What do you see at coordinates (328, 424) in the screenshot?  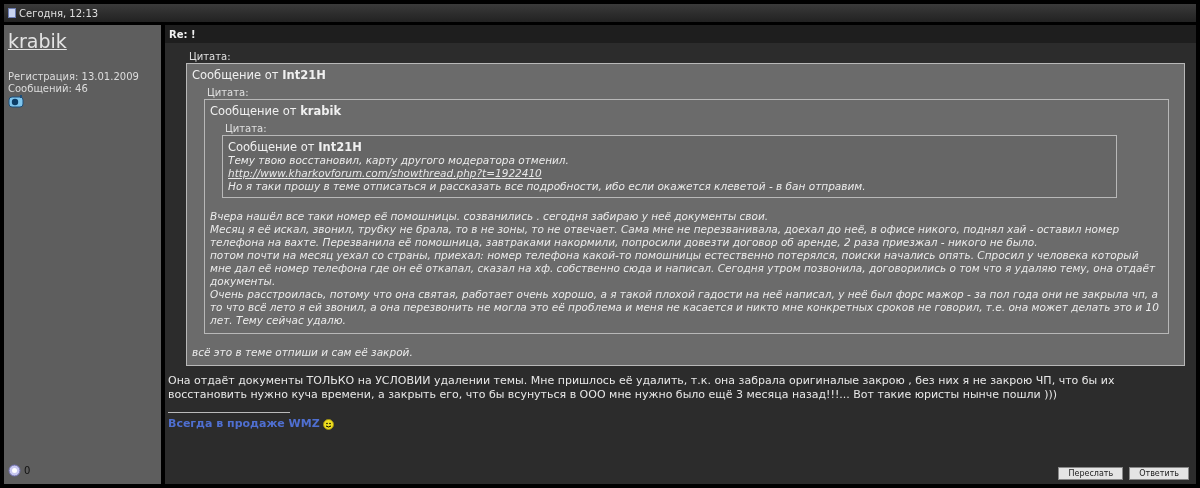 I see `smiley-icon` at bounding box center [328, 424].